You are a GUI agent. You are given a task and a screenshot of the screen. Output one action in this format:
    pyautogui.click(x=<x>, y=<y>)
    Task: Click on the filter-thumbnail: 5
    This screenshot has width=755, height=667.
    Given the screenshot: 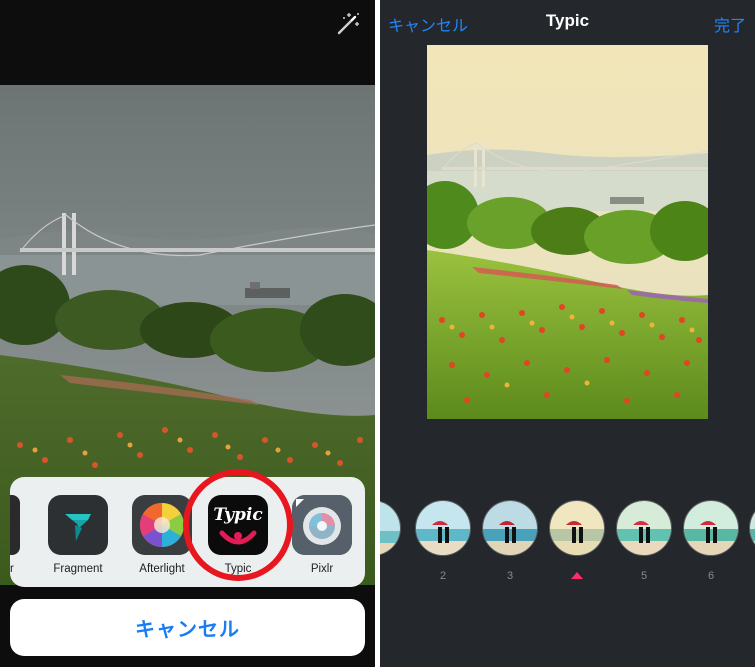 What is the action you would take?
    pyautogui.click(x=646, y=542)
    